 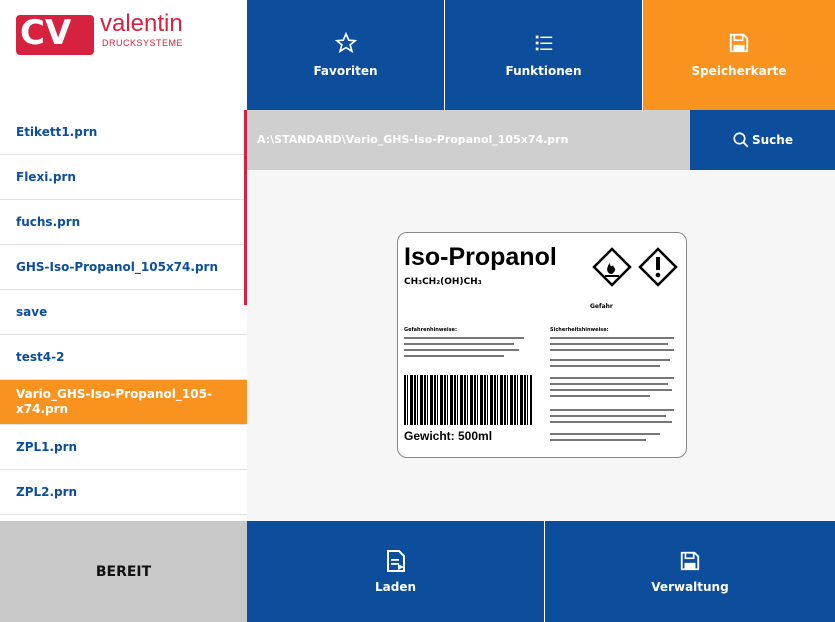 I want to click on label-safety-heading: Sicherheitshinweise:, so click(x=579, y=330).